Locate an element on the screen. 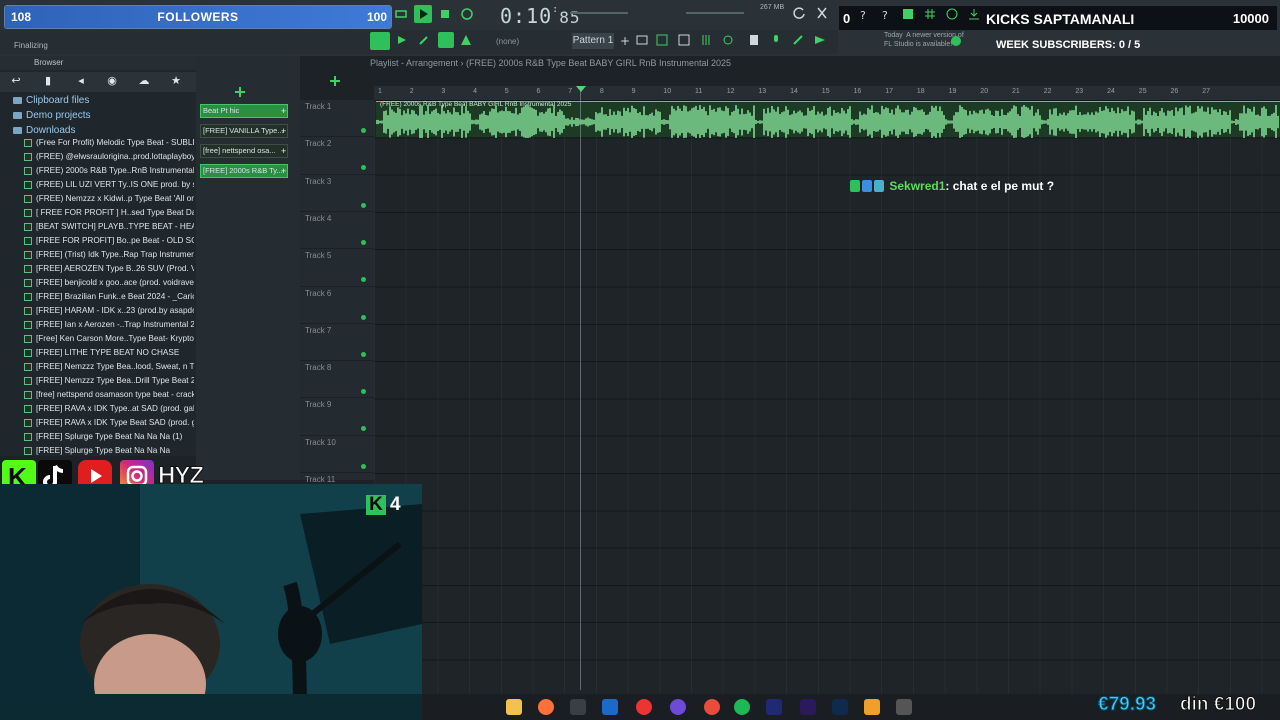  cloud-icon: ☁ is located at coordinates (144, 81).